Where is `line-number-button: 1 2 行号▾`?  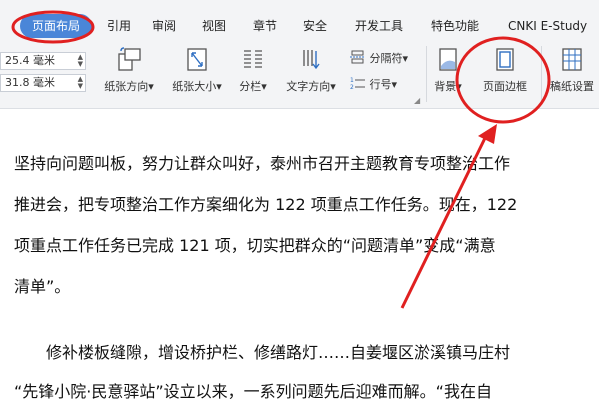 line-number-button: 1 2 行号▾ is located at coordinates (373, 85).